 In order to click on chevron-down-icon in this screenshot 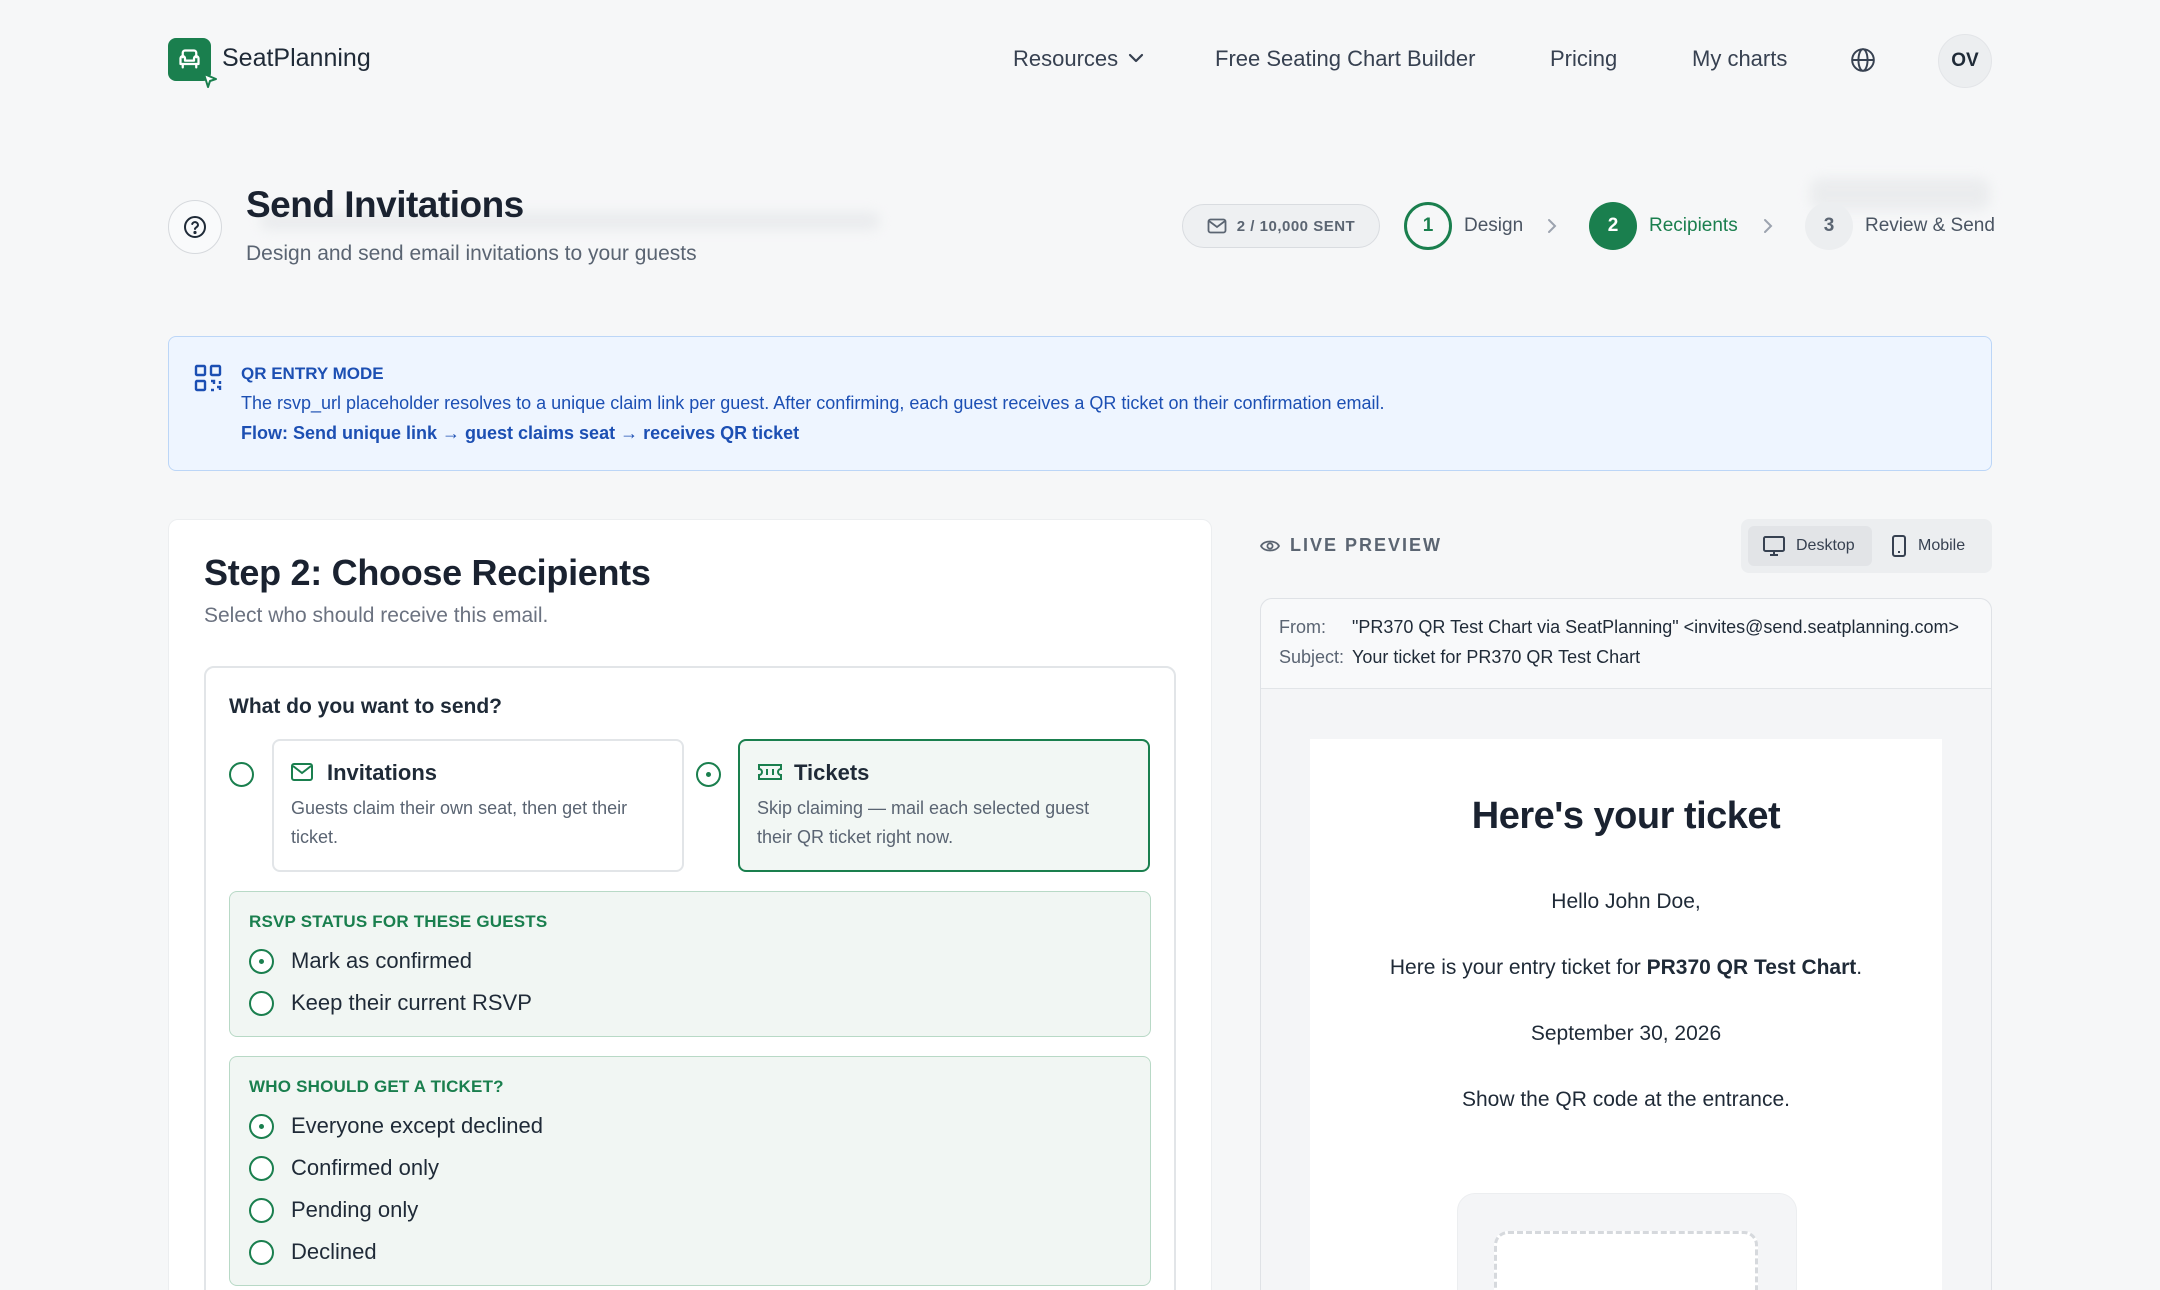, I will do `click(1136, 58)`.